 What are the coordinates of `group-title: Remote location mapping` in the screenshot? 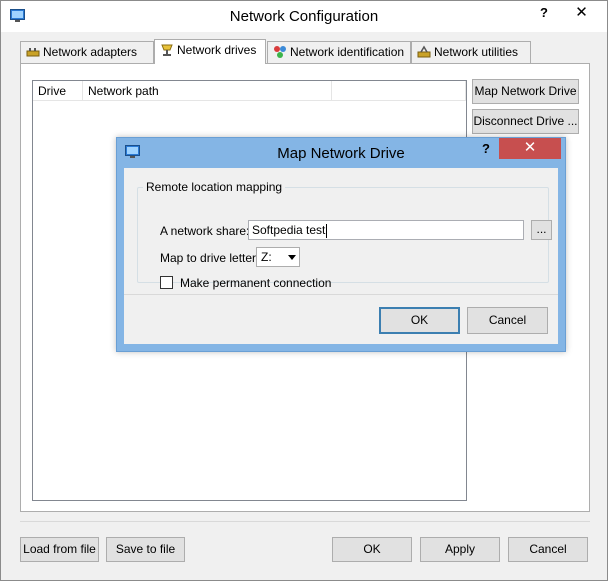 It's located at (214, 187).